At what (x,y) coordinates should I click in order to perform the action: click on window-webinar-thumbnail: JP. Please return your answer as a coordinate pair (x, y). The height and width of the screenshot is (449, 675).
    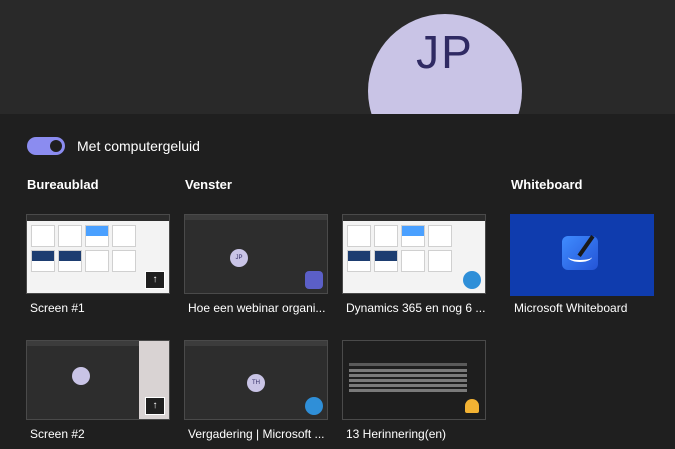
    Looking at the image, I should click on (256, 254).